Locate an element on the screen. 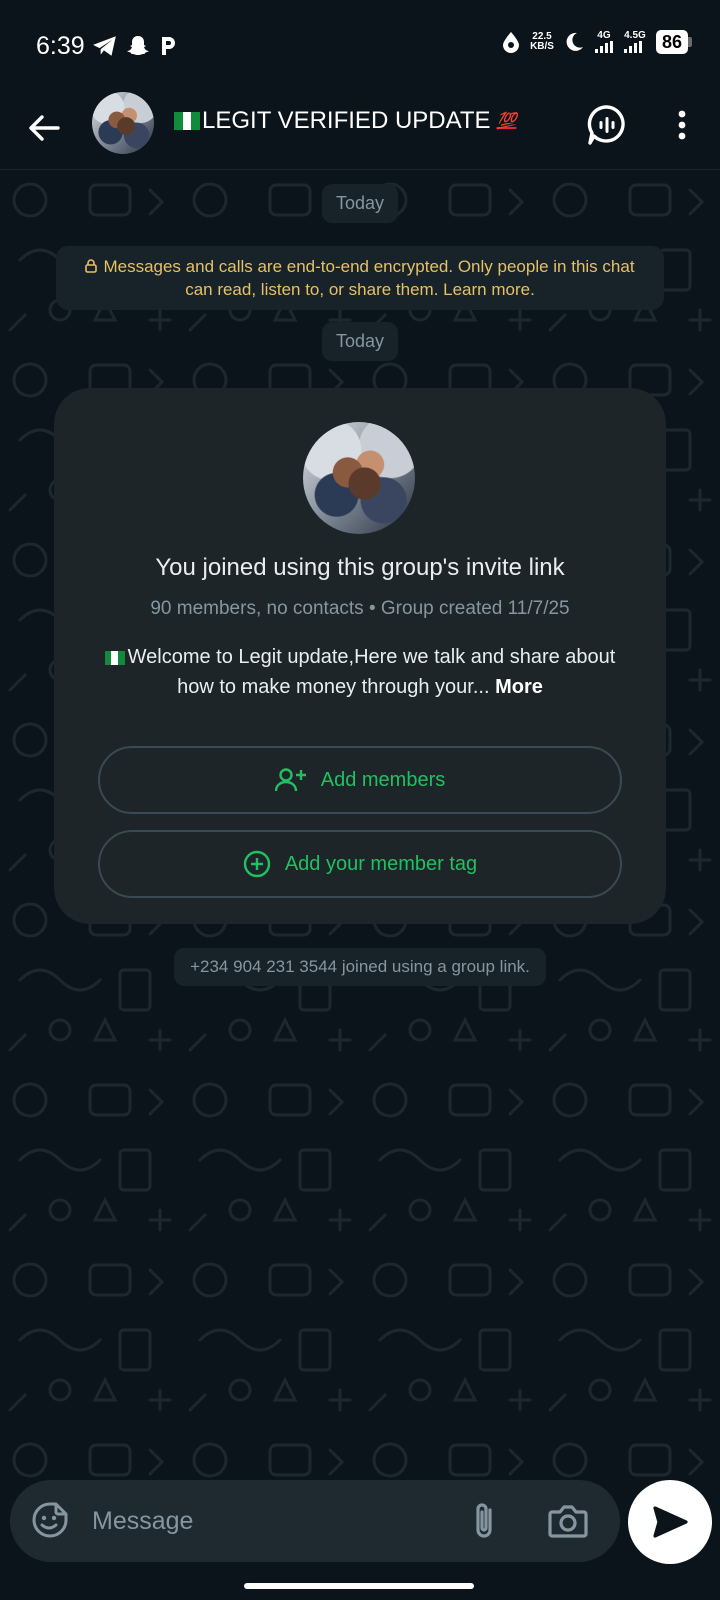 The height and width of the screenshot is (1600, 720). group-title-text: LEGIT VERIFIED UPDATE is located at coordinates (346, 120).